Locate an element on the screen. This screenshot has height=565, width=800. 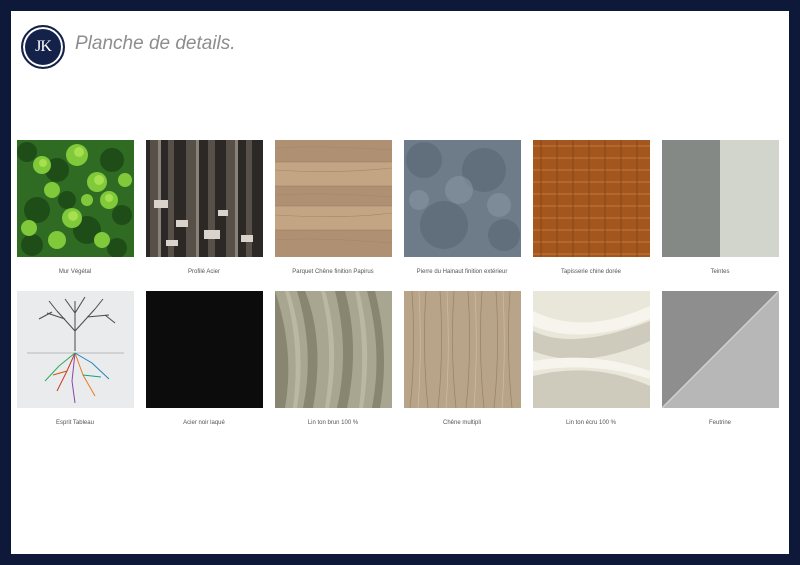
brown-linen-swatch is located at coordinates (333, 349).